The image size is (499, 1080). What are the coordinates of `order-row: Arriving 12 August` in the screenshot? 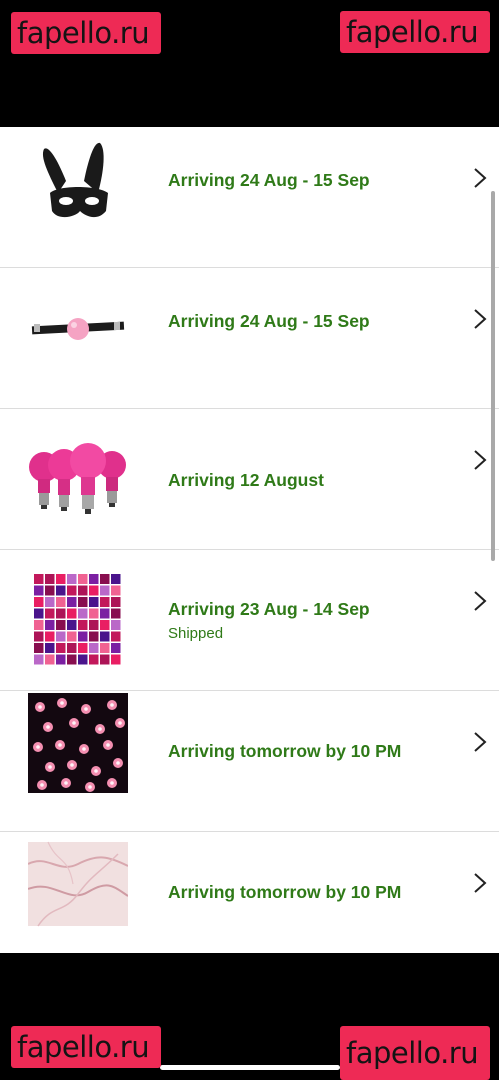 It's located at (249, 479).